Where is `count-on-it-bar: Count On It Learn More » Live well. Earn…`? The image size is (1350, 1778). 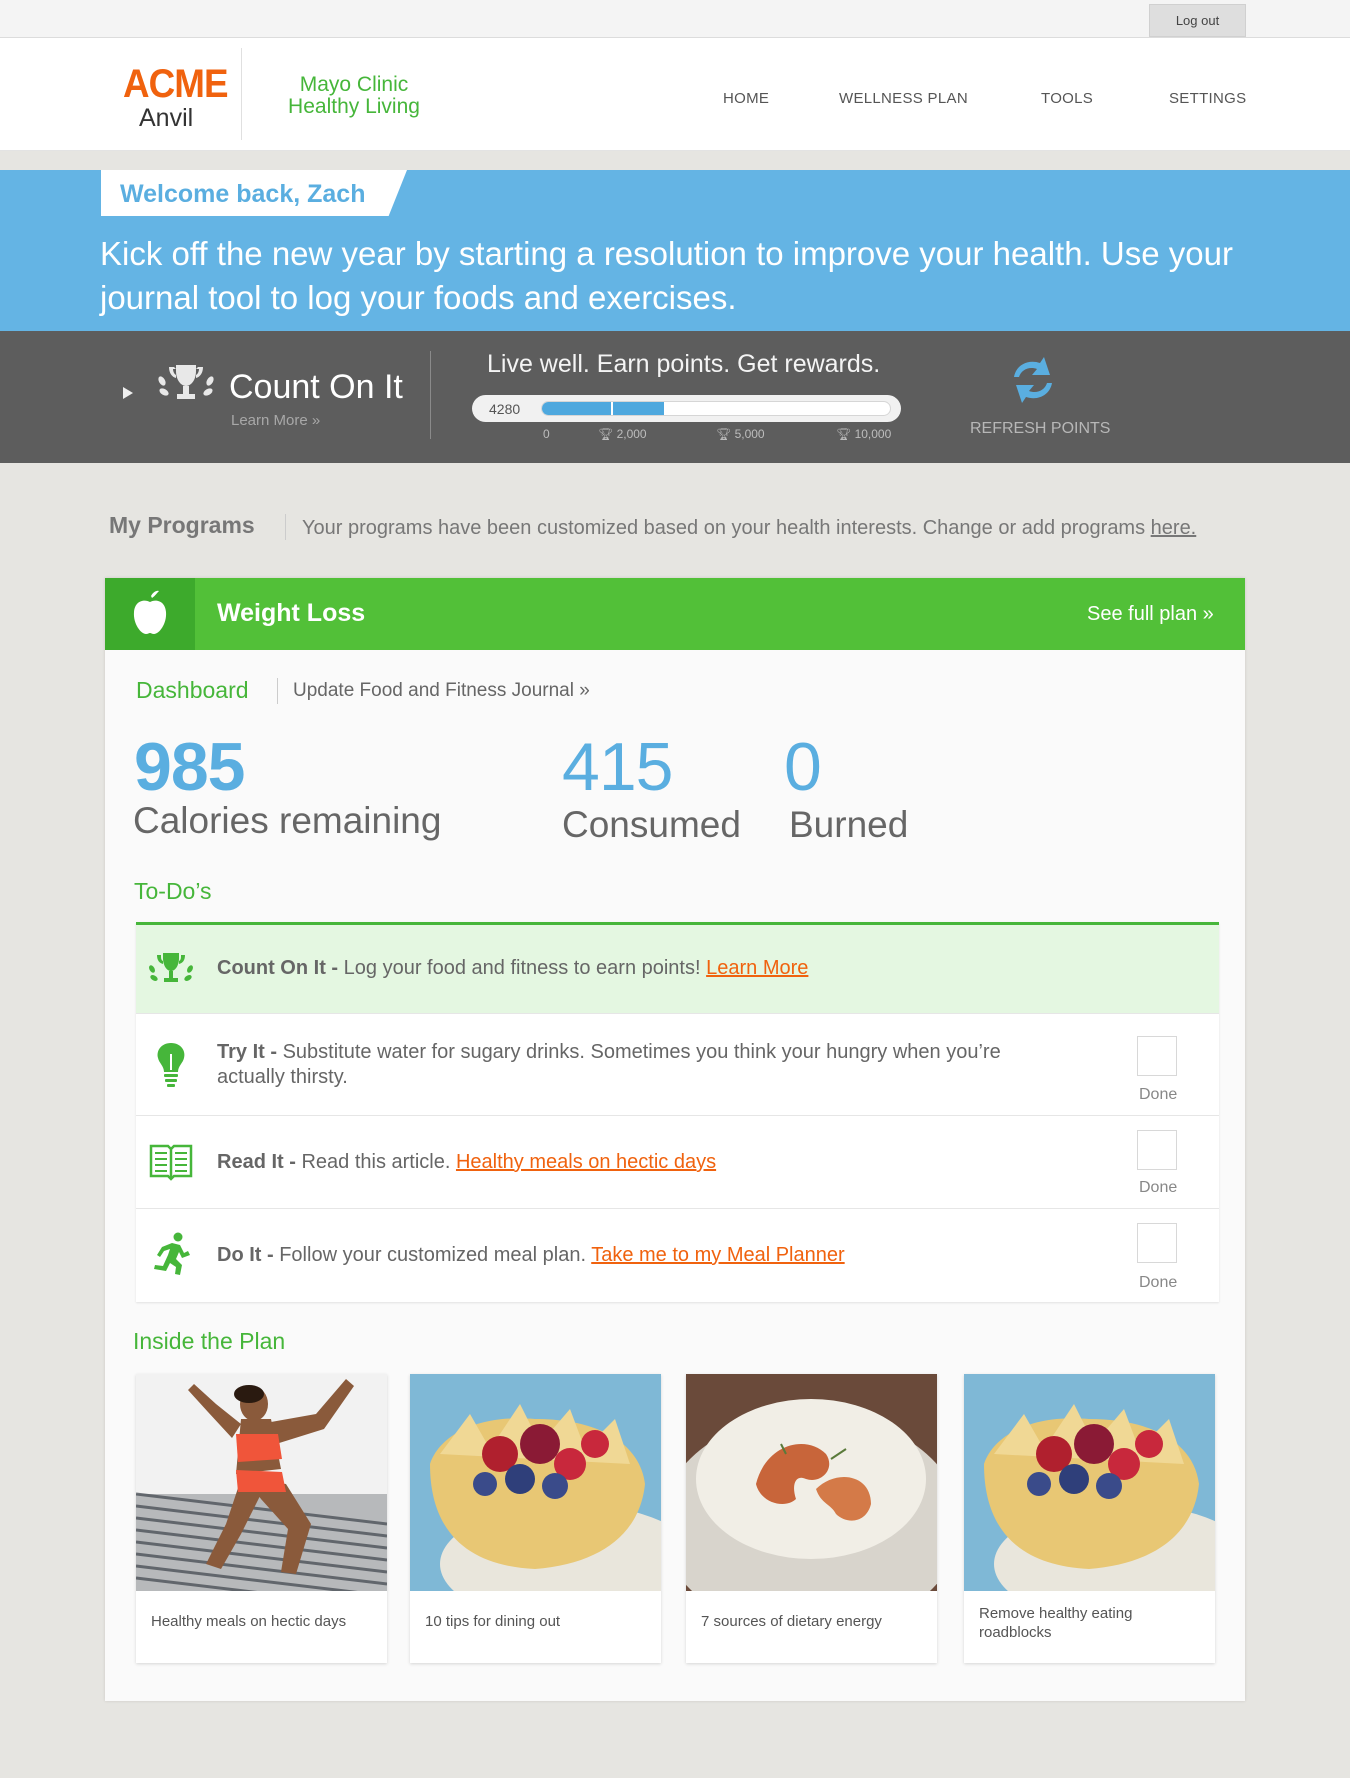 count-on-it-bar: Count On It Learn More » Live well. Earn… is located at coordinates (675, 397).